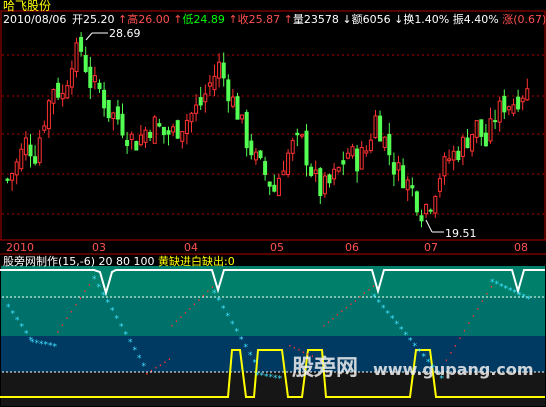  I want to click on high-value: 26.00, so click(154, 19).